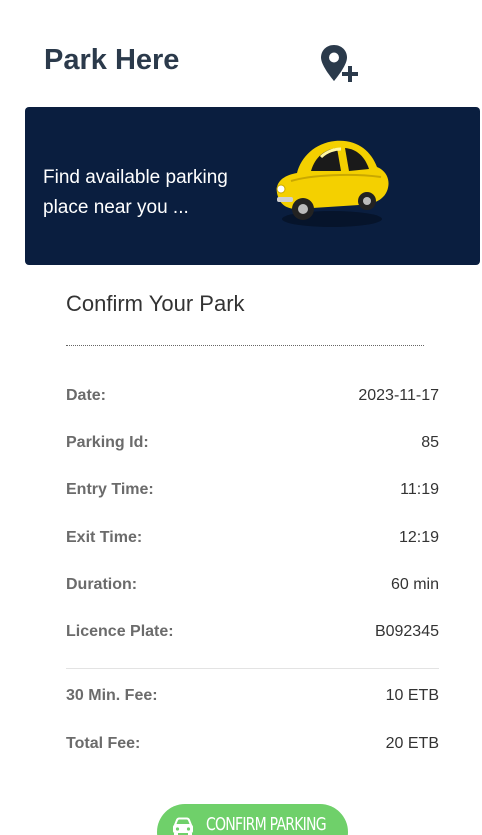  Describe the element at coordinates (102, 584) in the screenshot. I see `detail-label: Duration:` at that location.